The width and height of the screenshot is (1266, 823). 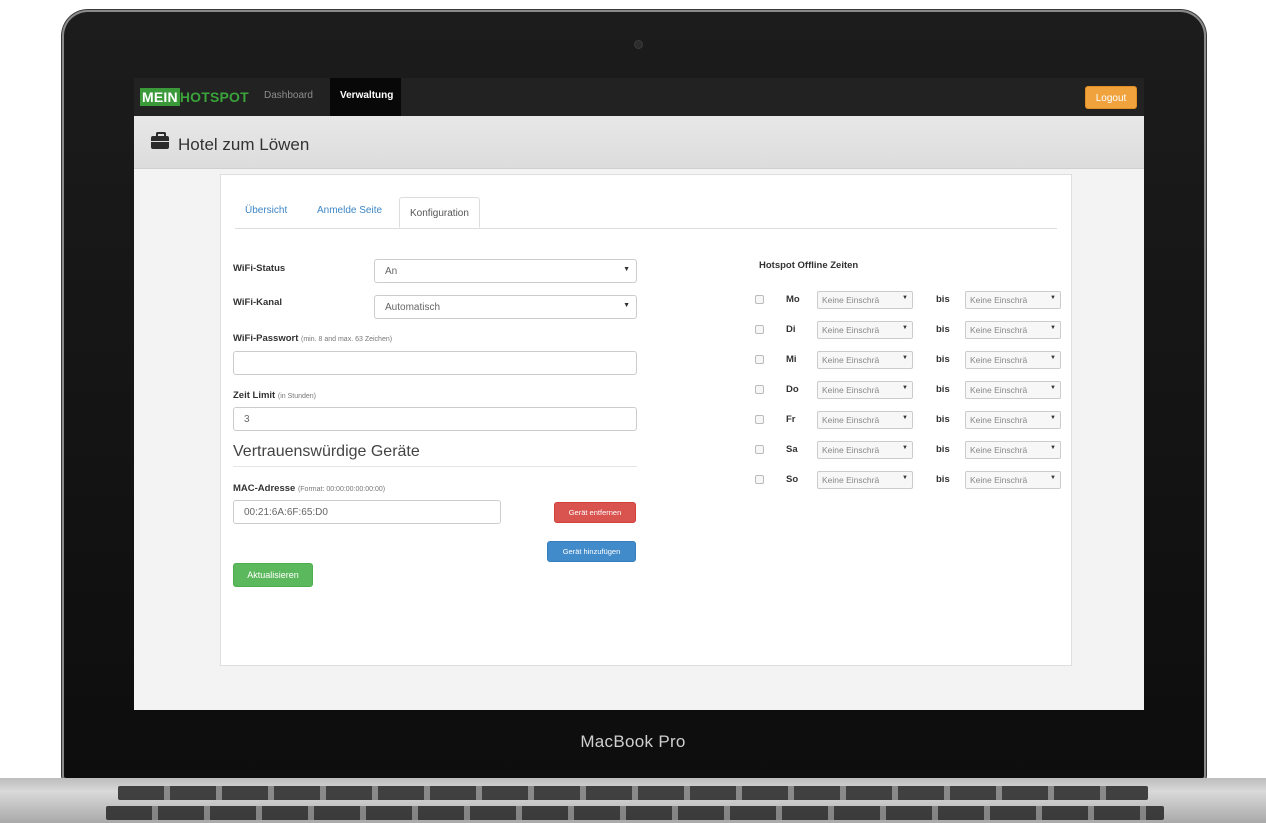 What do you see at coordinates (347, 339) in the screenshot?
I see `wifi-password-hint: (min. 8 and max. 63 Zeichen)` at bounding box center [347, 339].